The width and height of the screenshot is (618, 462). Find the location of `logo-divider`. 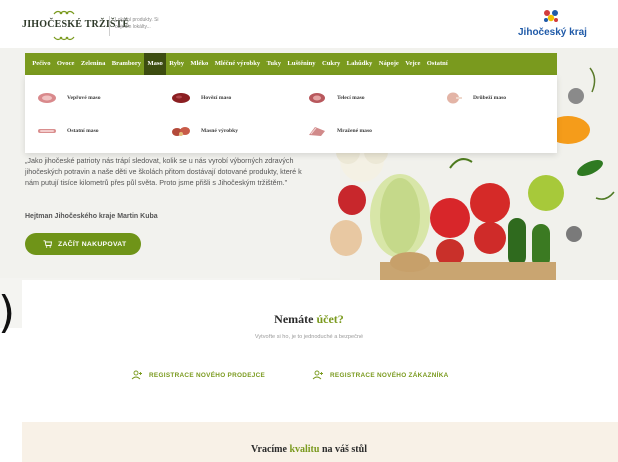

logo-divider is located at coordinates (109, 26).